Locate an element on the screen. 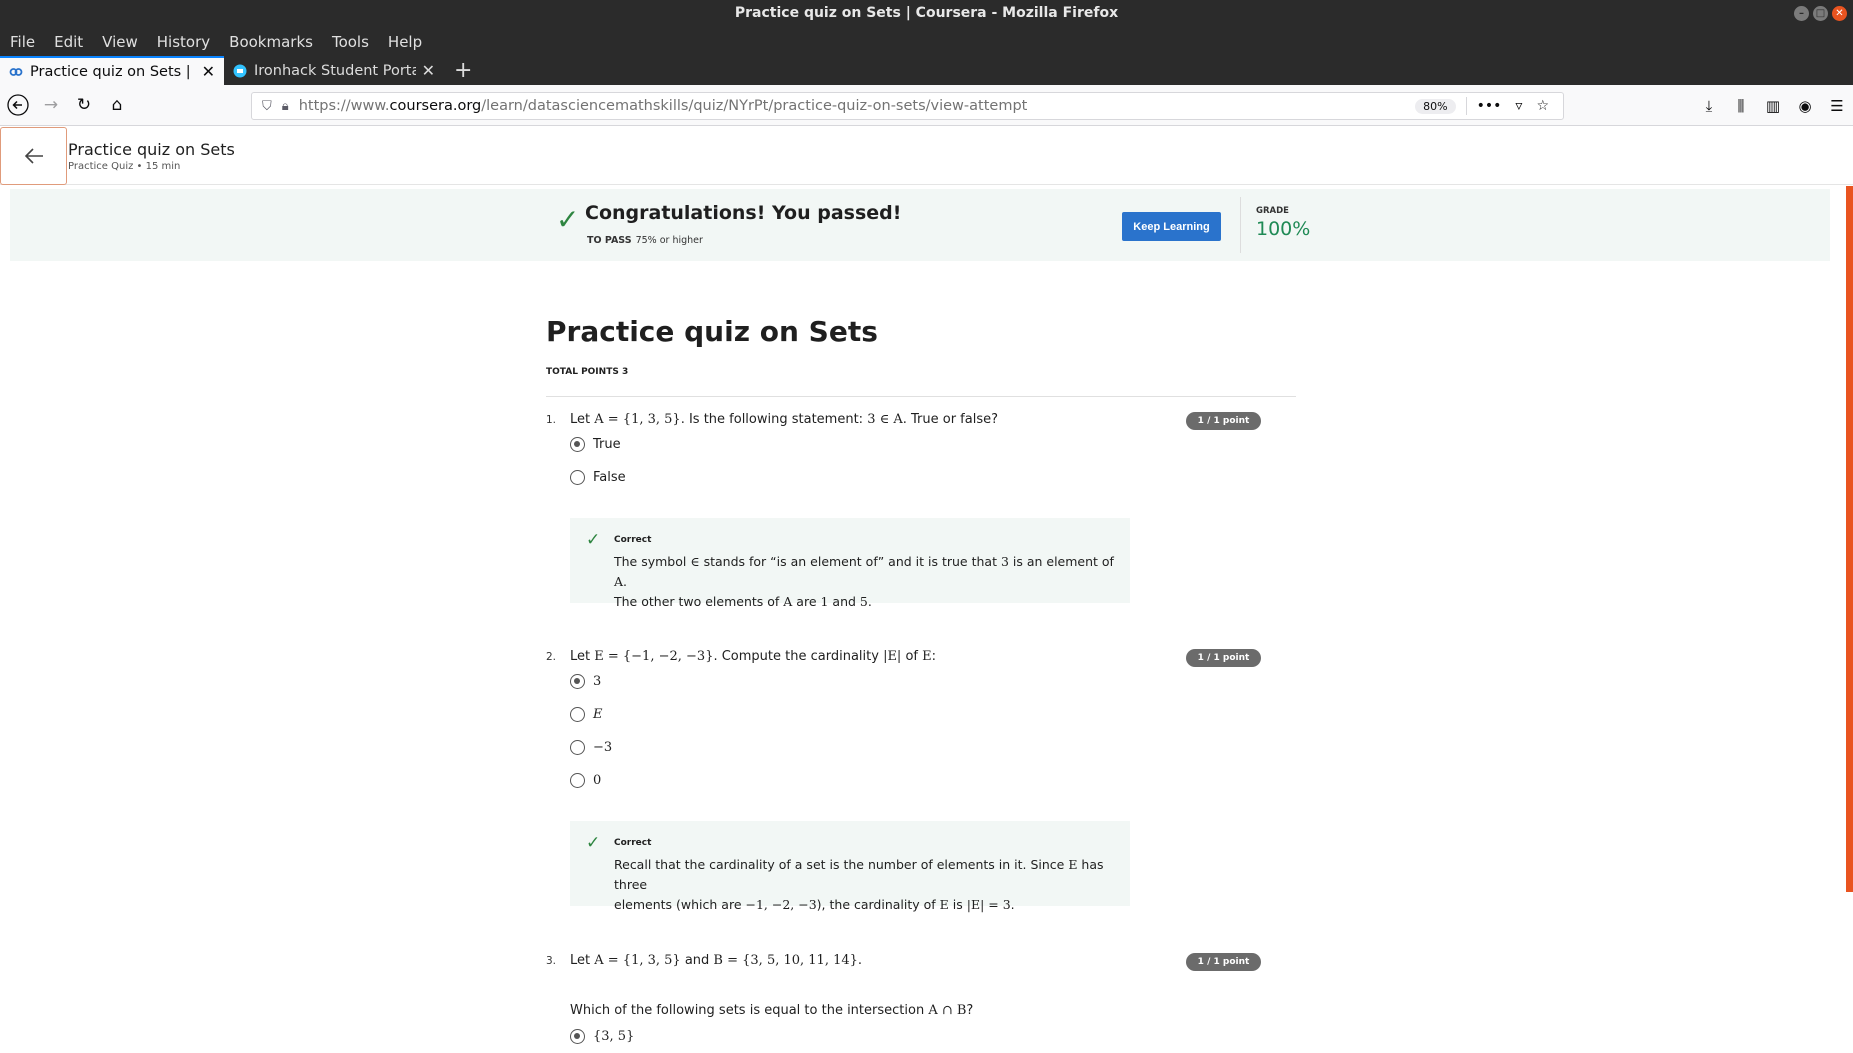 The image size is (1853, 1053). downloads-icon: ⤓ is located at coordinates (1709, 106).